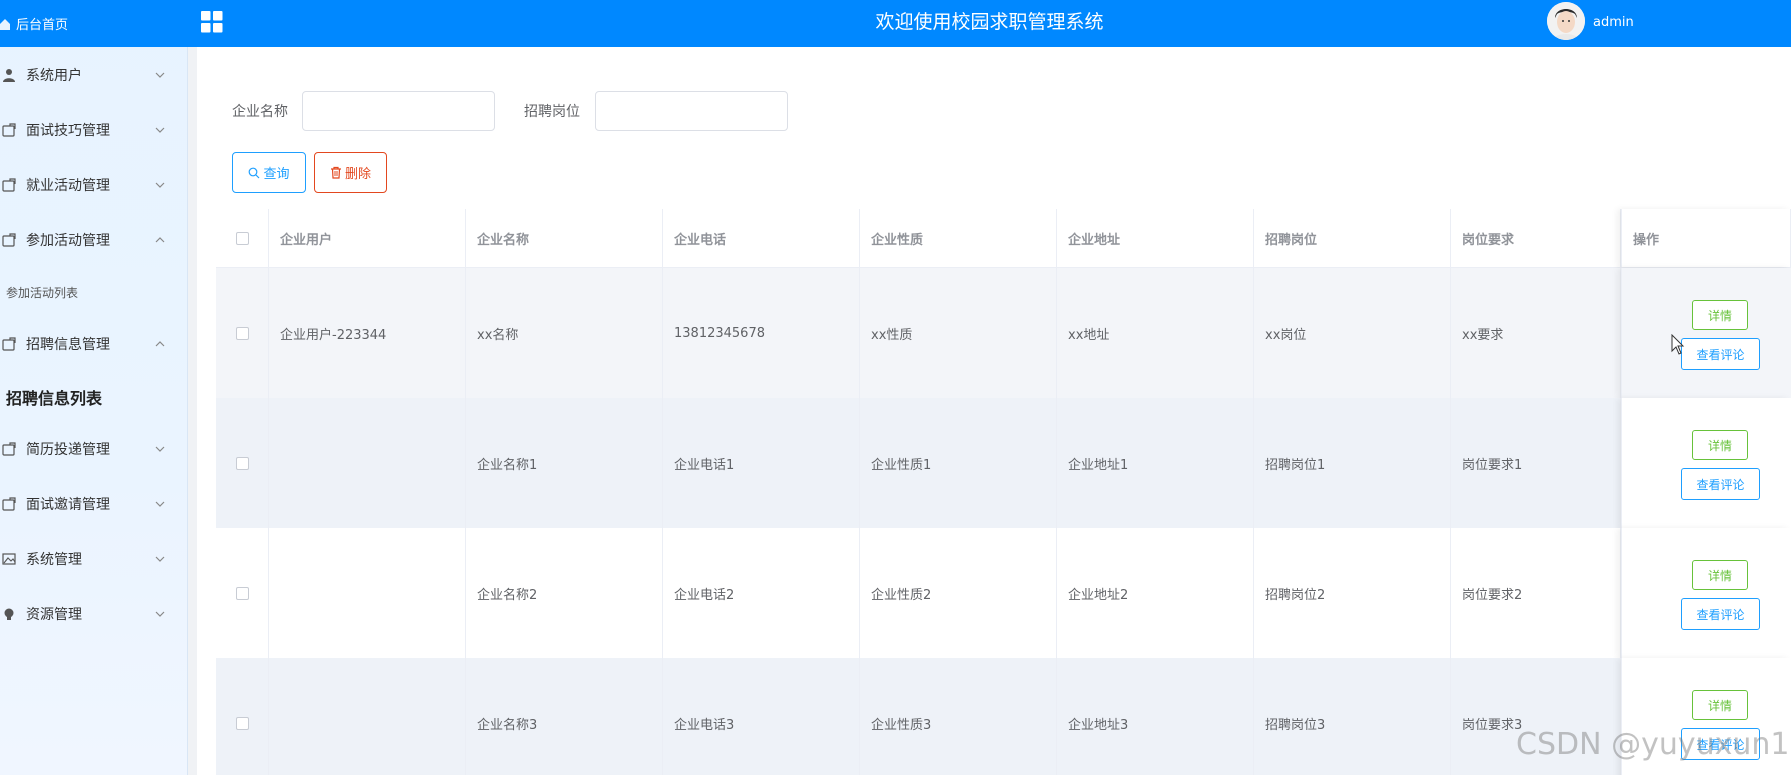 This screenshot has width=1791, height=775. Describe the element at coordinates (1155, 238) in the screenshot. I see `column-header: 企业地址` at that location.